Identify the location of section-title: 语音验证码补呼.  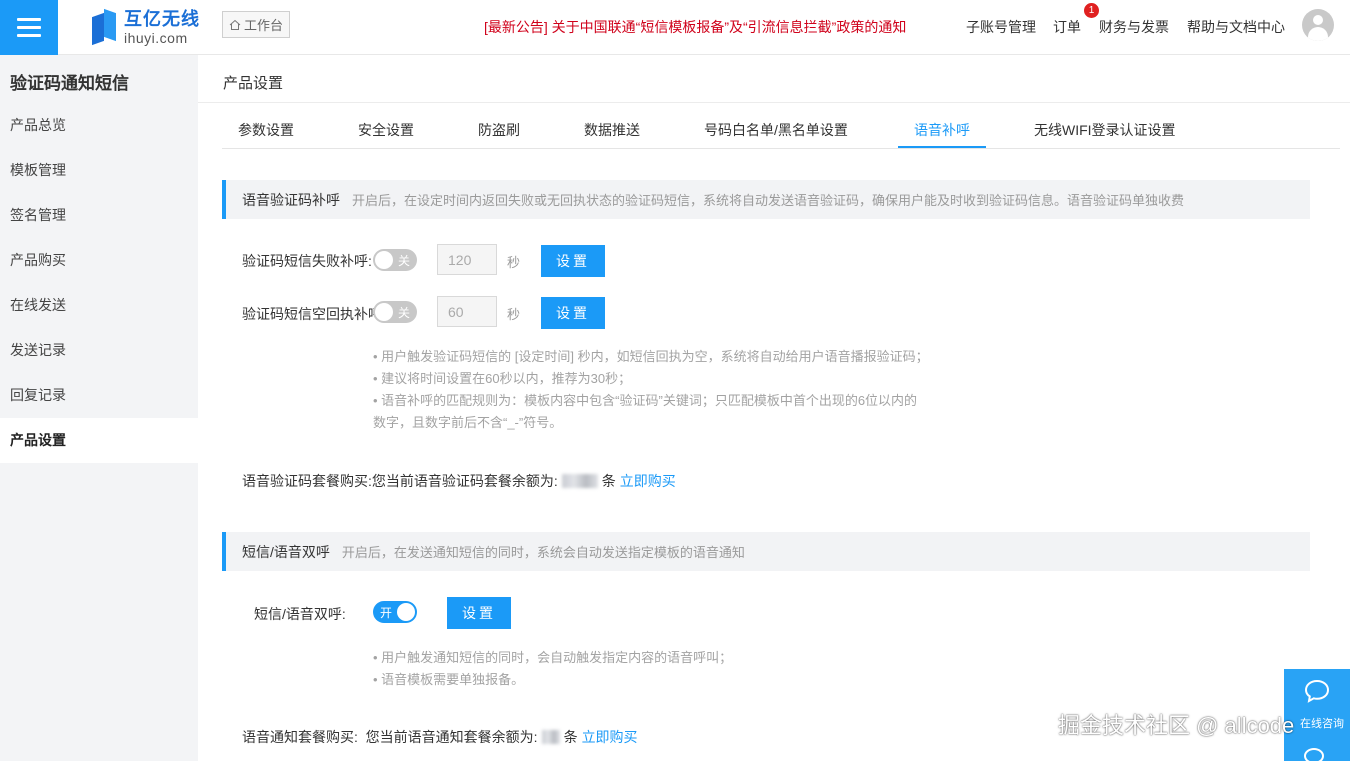
(291, 199).